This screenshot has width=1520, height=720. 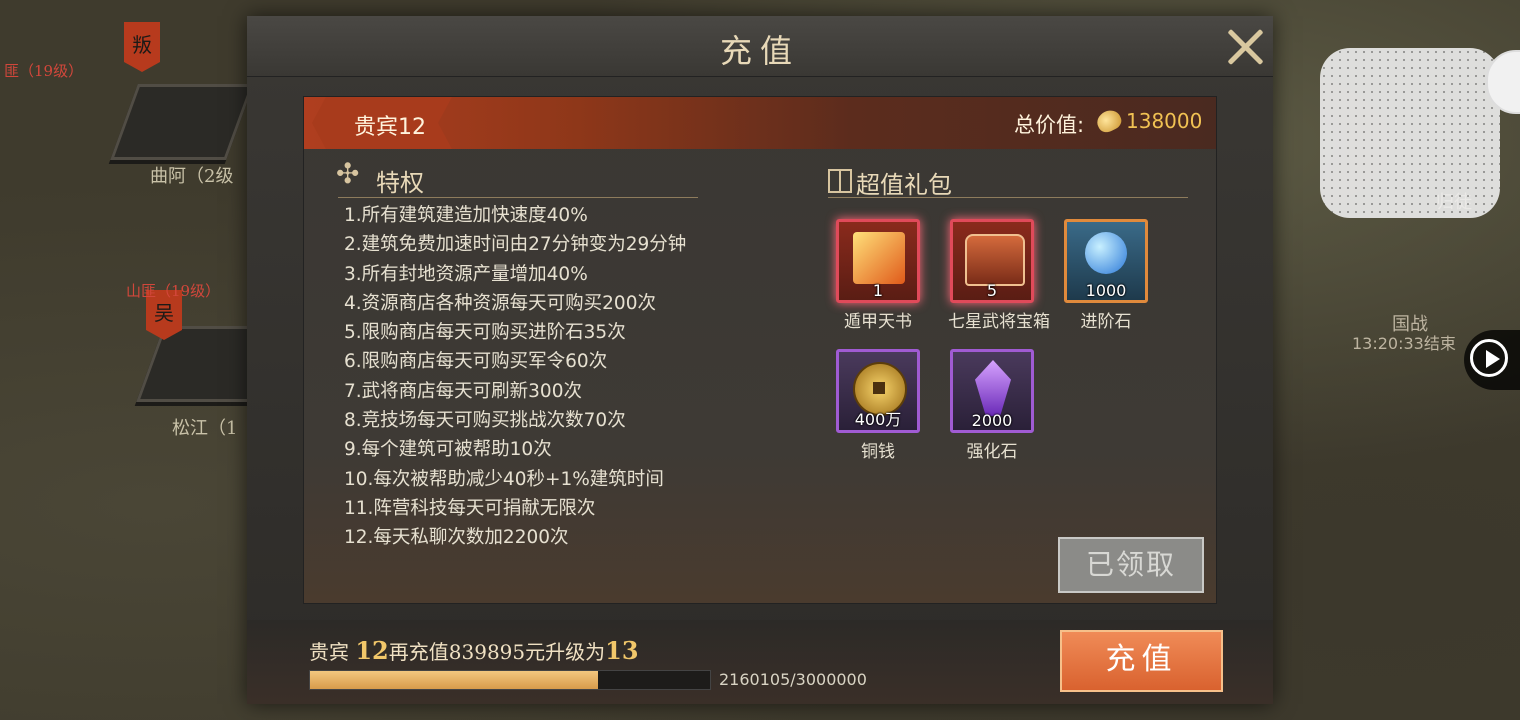 What do you see at coordinates (504, 479) in the screenshot?
I see `privilege-item: 10.每次被帮助减少40秒+1%建筑时间` at bounding box center [504, 479].